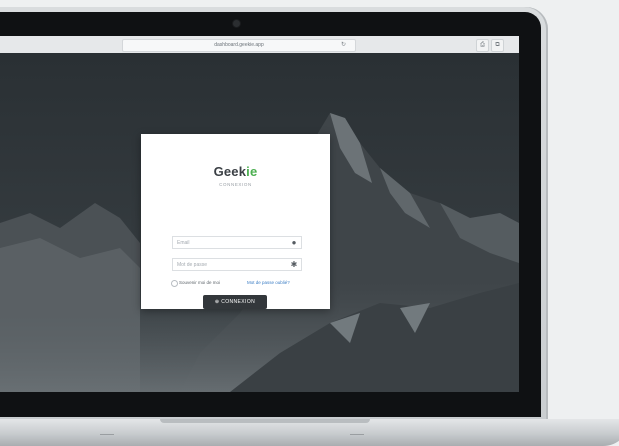  What do you see at coordinates (268, 282) in the screenshot?
I see `forgot-password-link: Mot de passe oublié?` at bounding box center [268, 282].